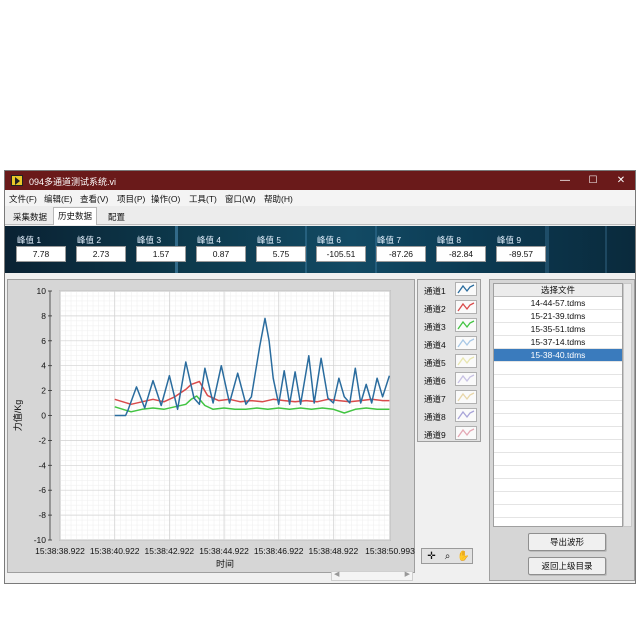  What do you see at coordinates (115, 551) in the screenshot?
I see `x-tick-label: 15:38:40.922` at bounding box center [115, 551].